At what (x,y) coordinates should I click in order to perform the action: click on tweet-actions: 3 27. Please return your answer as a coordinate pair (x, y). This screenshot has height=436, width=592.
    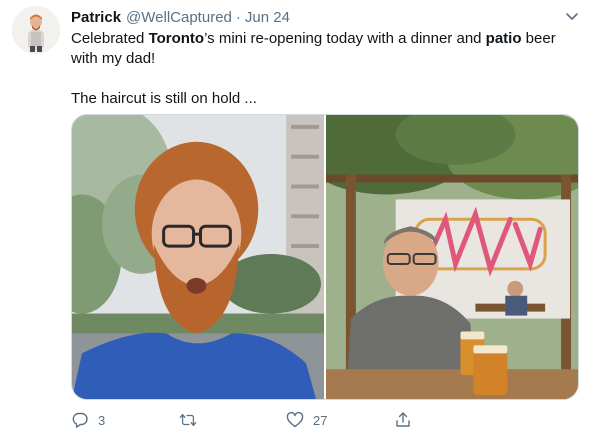
    Looking at the image, I should click on (286, 420).